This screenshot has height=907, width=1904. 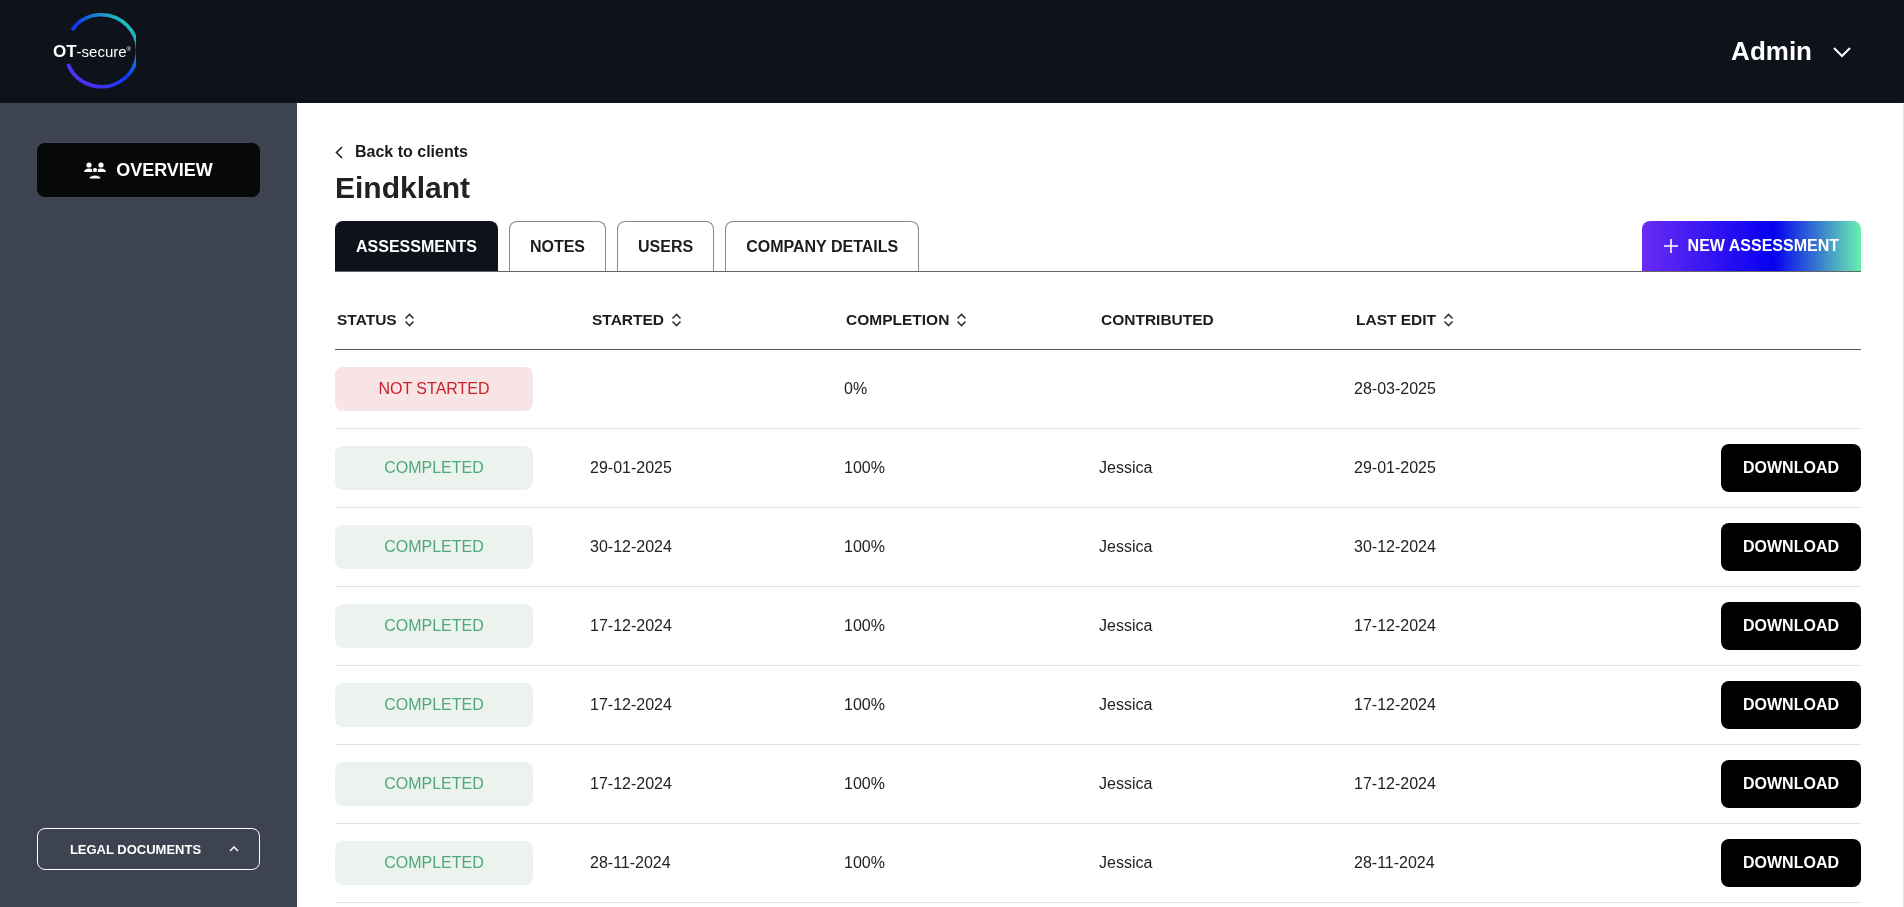 I want to click on status-badge: NOT STARTED, so click(x=434, y=389).